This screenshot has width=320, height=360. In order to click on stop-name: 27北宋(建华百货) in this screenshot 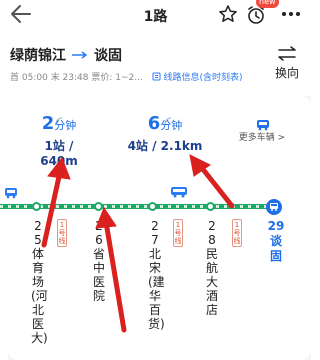, I will do `click(156, 275)`.